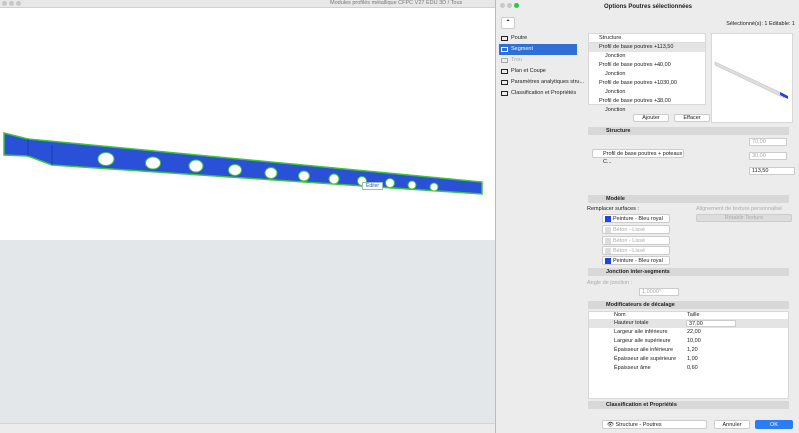 The image size is (799, 433). I want to click on segment-row: Profil de base poutres +... 40,00, so click(647, 65).